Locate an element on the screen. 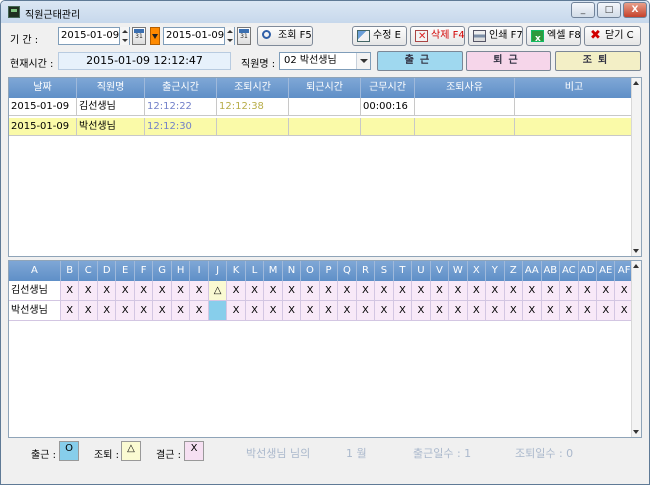  early-leave-button: 조퇴 is located at coordinates (598, 61).